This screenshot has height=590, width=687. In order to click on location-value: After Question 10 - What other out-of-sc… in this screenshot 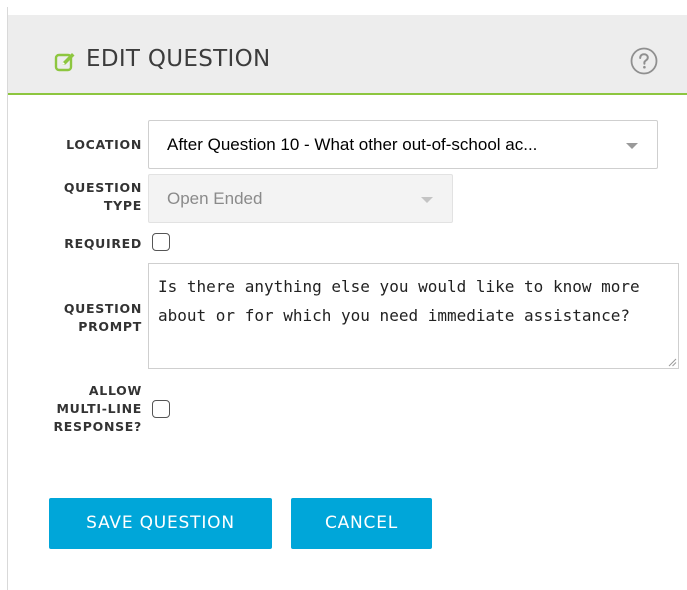, I will do `click(352, 144)`.